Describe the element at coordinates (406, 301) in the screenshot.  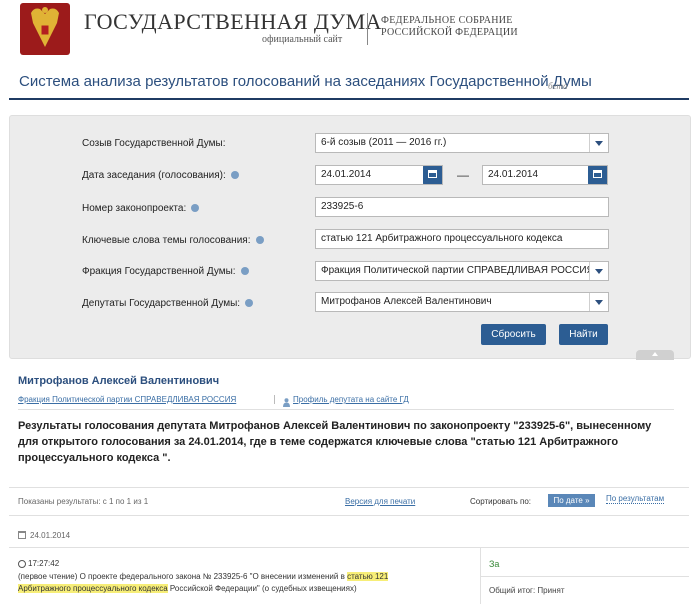
I see `deputies-value: Митрофанов Алексей Валентинович` at that location.